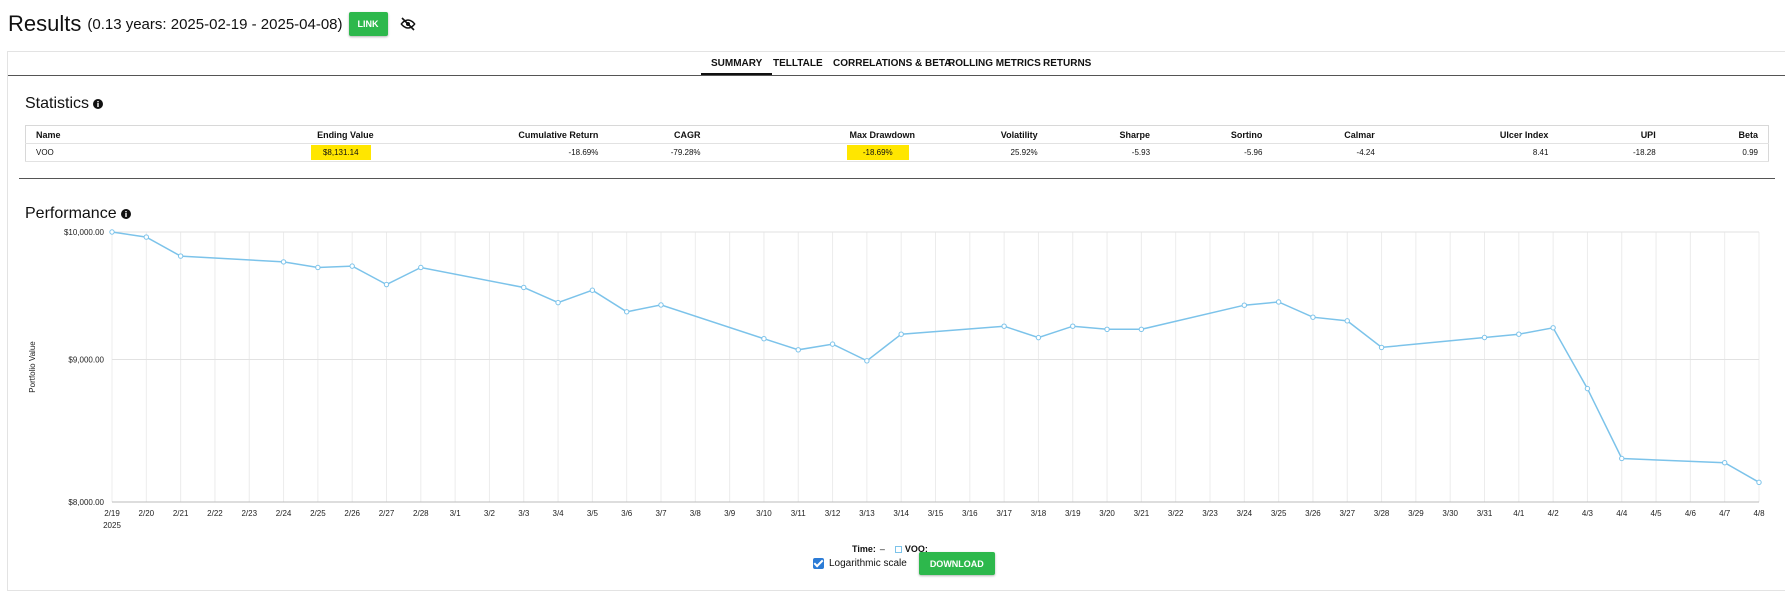 Image resolution: width=1785 pixels, height=591 pixels. What do you see at coordinates (1073, 513) in the screenshot?
I see `x-tick-label: 3/19` at bounding box center [1073, 513].